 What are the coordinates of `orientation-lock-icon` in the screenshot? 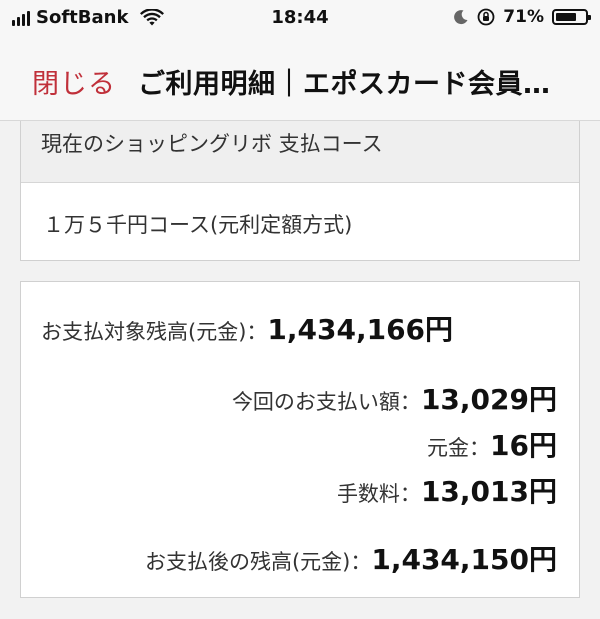 It's located at (486, 17).